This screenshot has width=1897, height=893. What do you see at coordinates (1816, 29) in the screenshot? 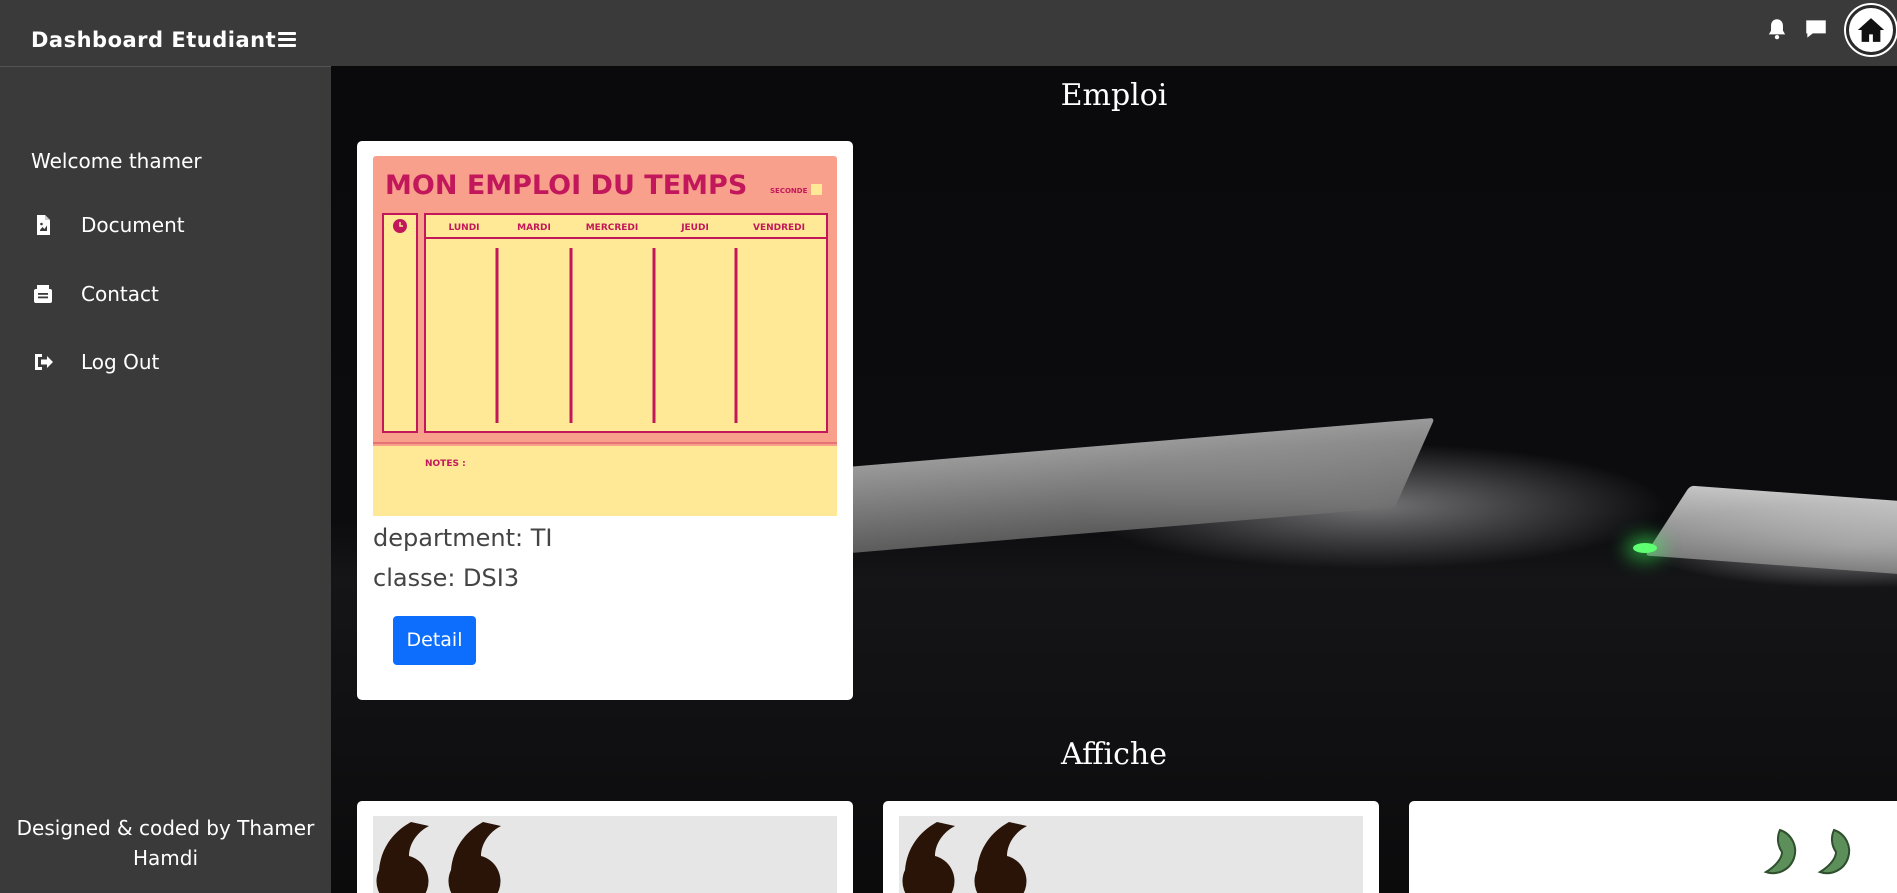
I see `chat-icon` at bounding box center [1816, 29].